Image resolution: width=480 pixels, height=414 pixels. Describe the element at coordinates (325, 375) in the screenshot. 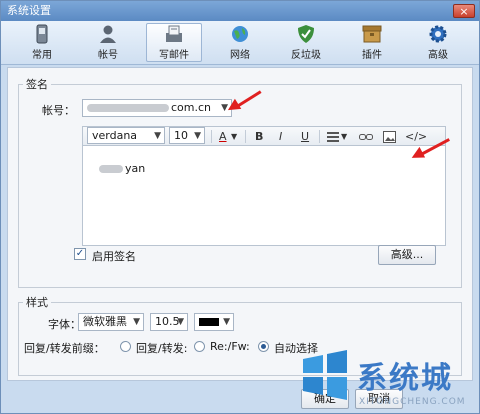

I see `windows-logo-icon` at that location.